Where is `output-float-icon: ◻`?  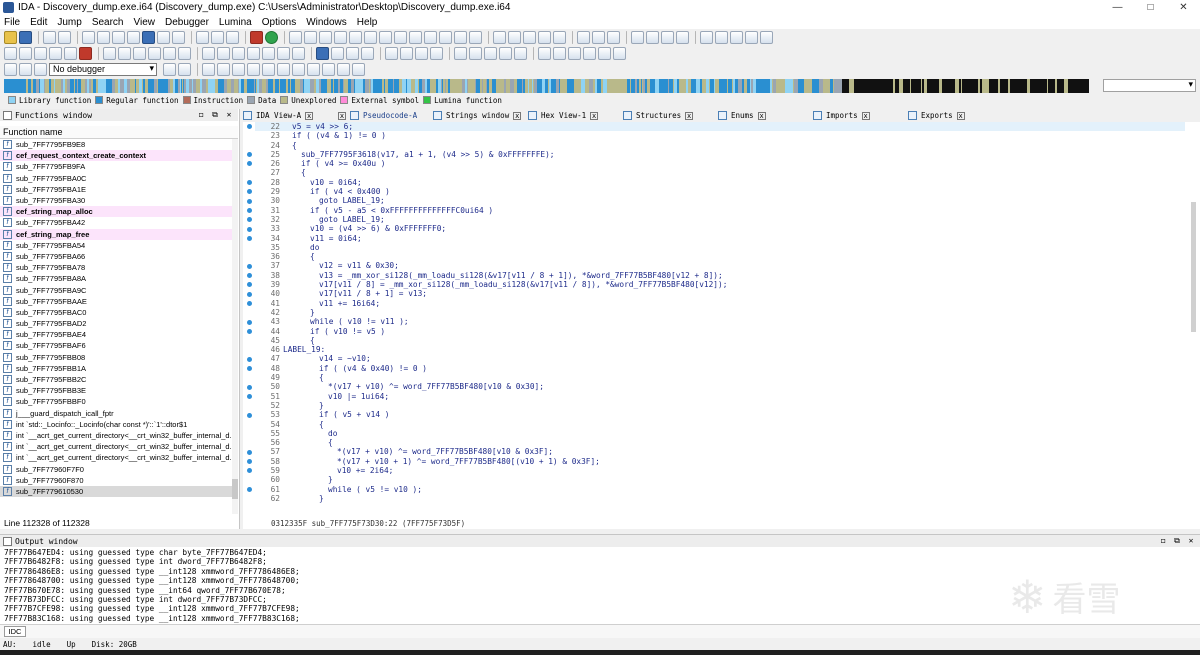
output-float-icon: ◻ is located at coordinates (1163, 541).